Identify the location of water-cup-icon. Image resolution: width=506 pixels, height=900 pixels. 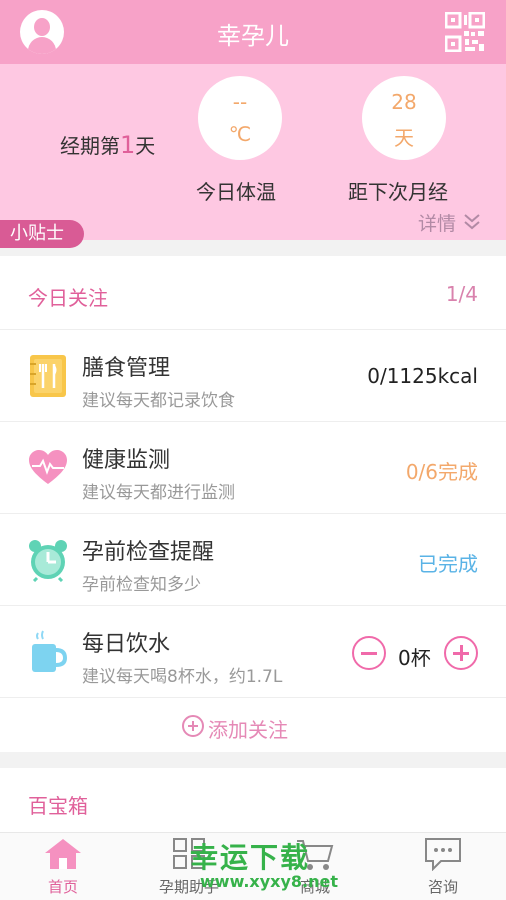
(50, 651).